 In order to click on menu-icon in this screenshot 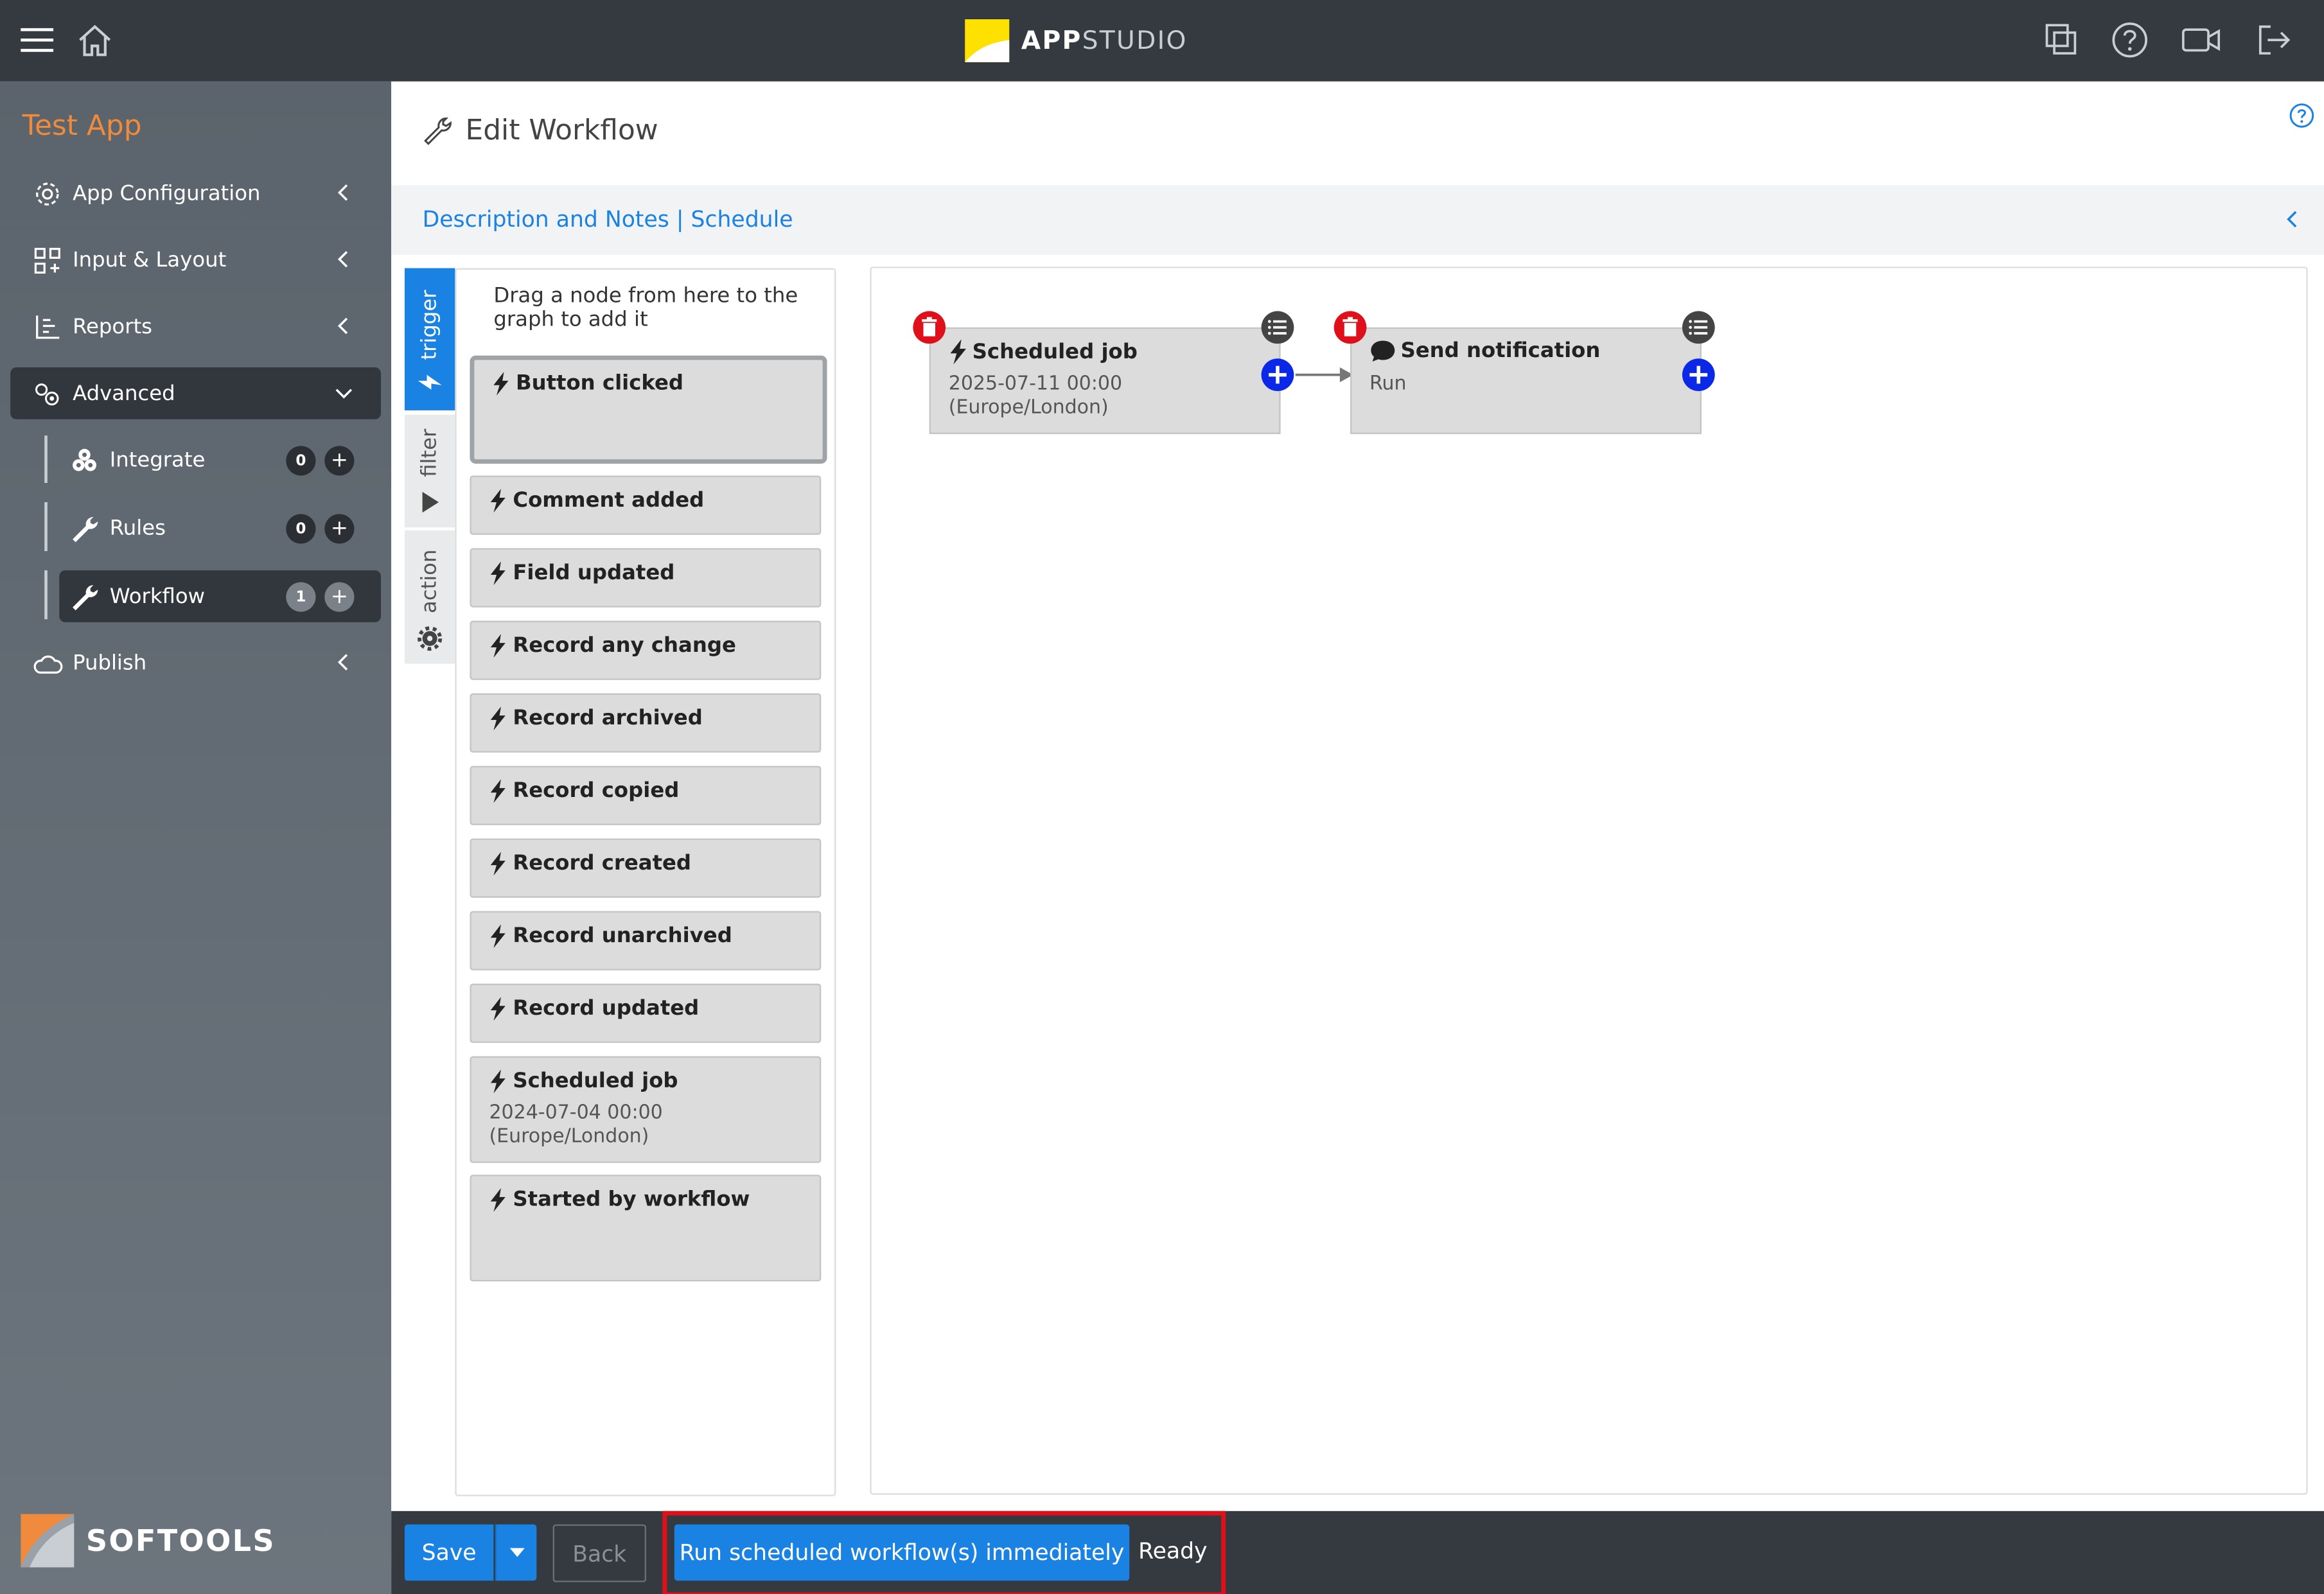, I will do `click(37, 40)`.